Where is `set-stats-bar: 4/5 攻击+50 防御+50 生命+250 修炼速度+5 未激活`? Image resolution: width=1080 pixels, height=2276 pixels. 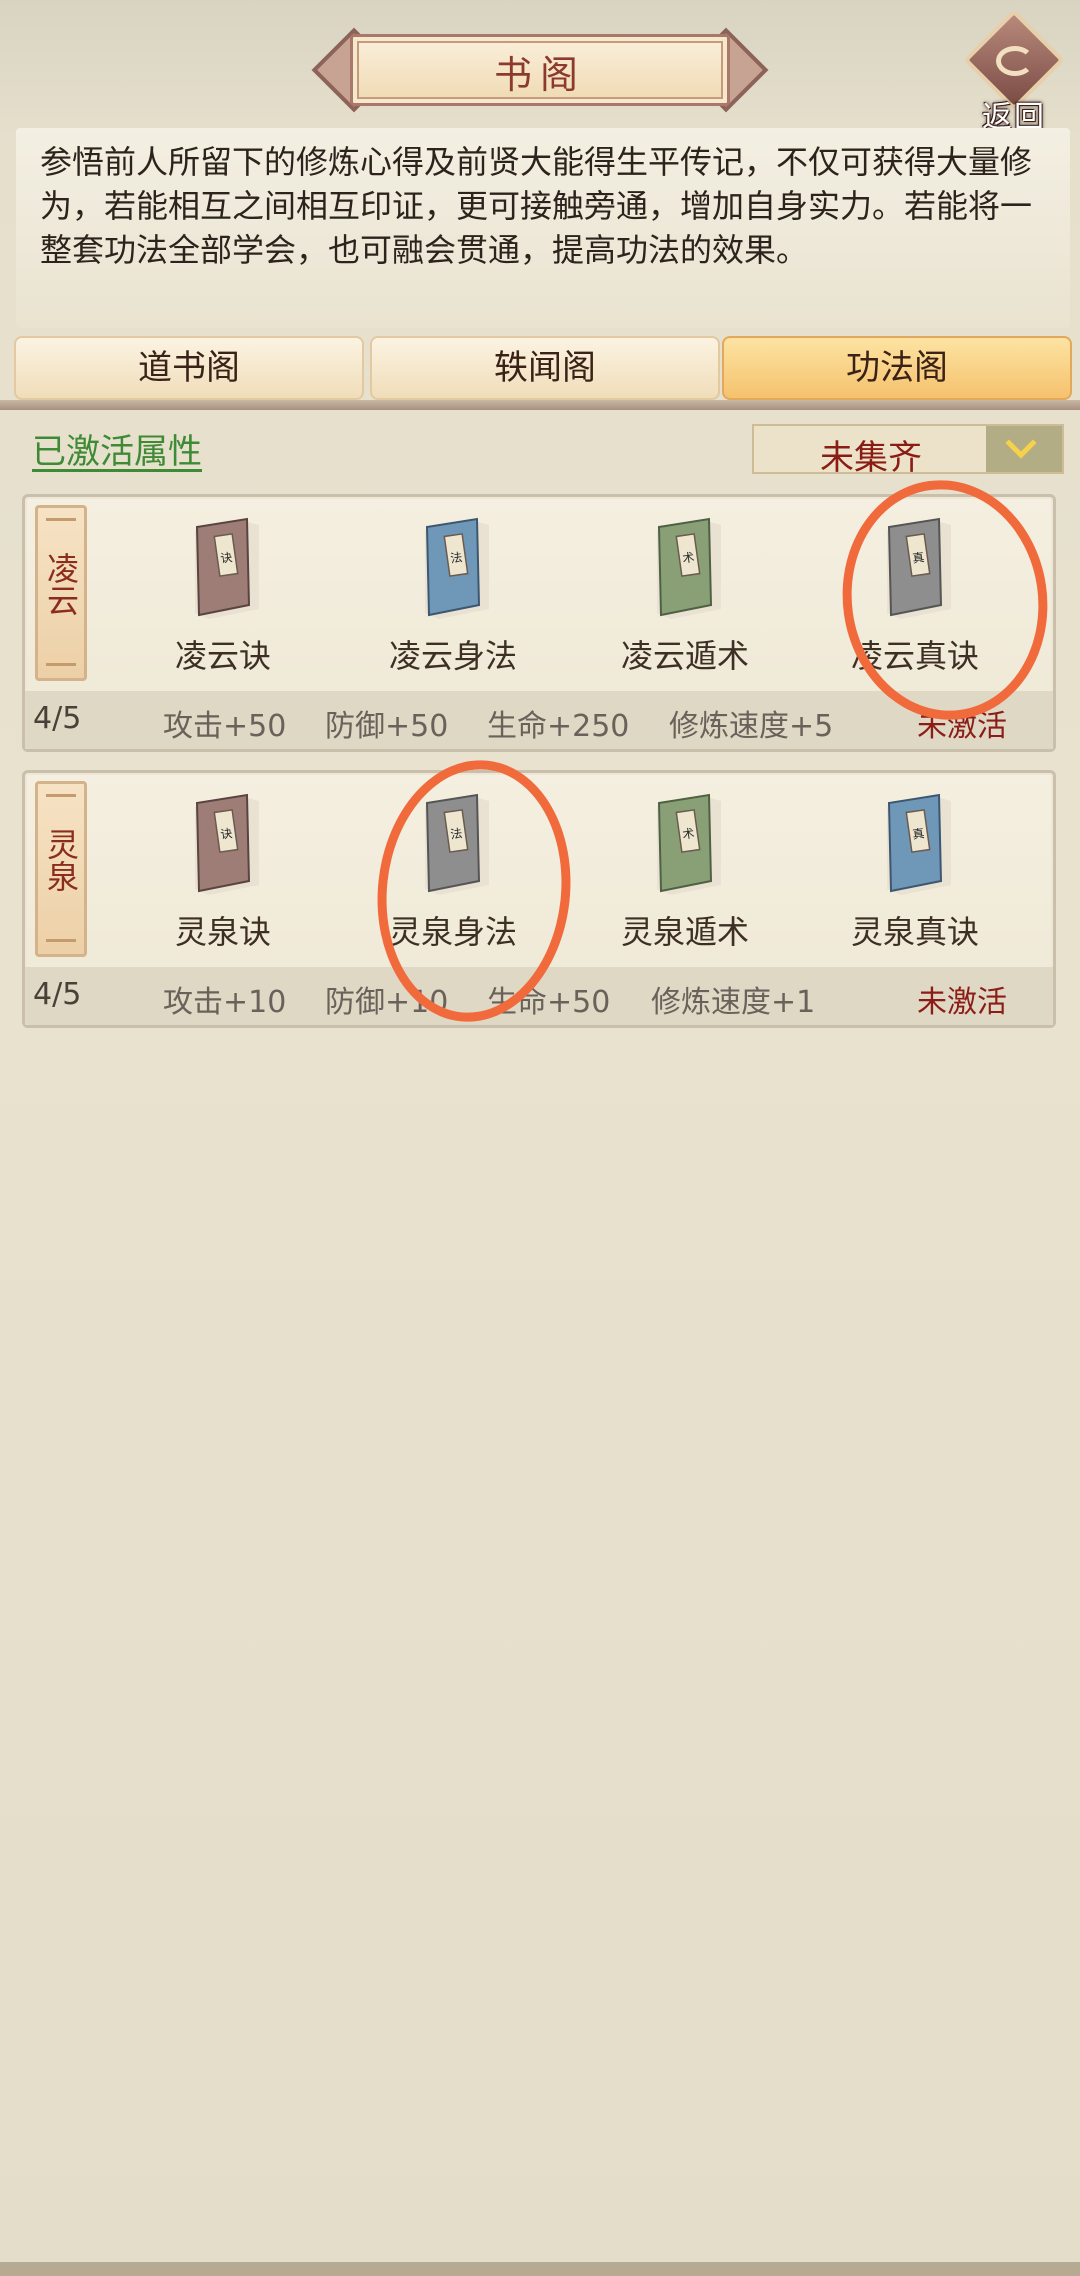
set-stats-bar: 4/5 攻击+50 防御+50 生命+250 修炼速度+5 未激活 is located at coordinates (539, 720).